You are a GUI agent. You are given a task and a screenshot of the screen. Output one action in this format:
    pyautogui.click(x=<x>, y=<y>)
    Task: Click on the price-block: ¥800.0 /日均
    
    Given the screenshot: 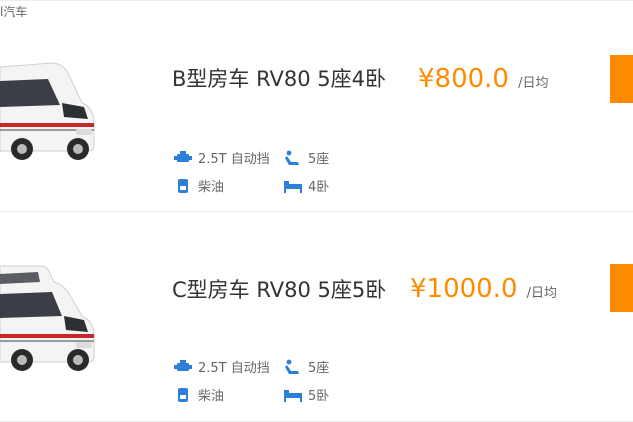 What is the action you would take?
    pyautogui.click(x=483, y=79)
    